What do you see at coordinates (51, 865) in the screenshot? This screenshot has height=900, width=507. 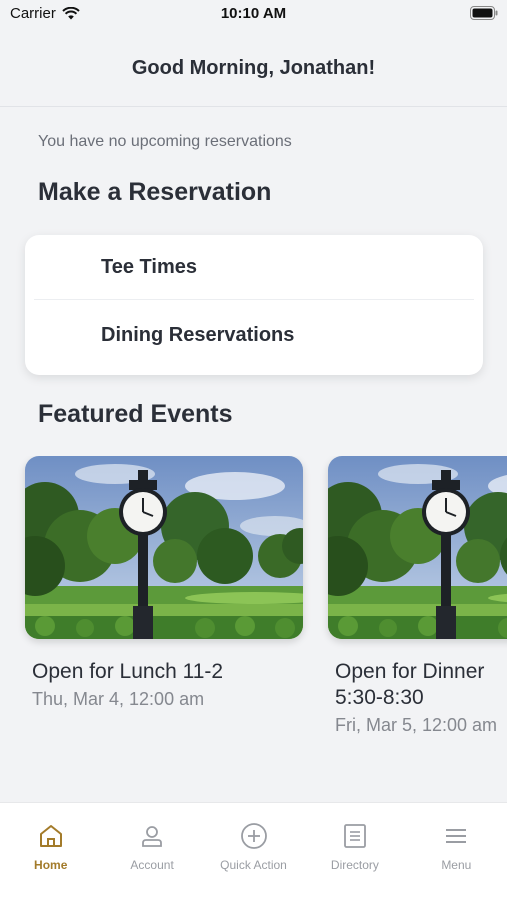 I see `tab-home-label: Home` at bounding box center [51, 865].